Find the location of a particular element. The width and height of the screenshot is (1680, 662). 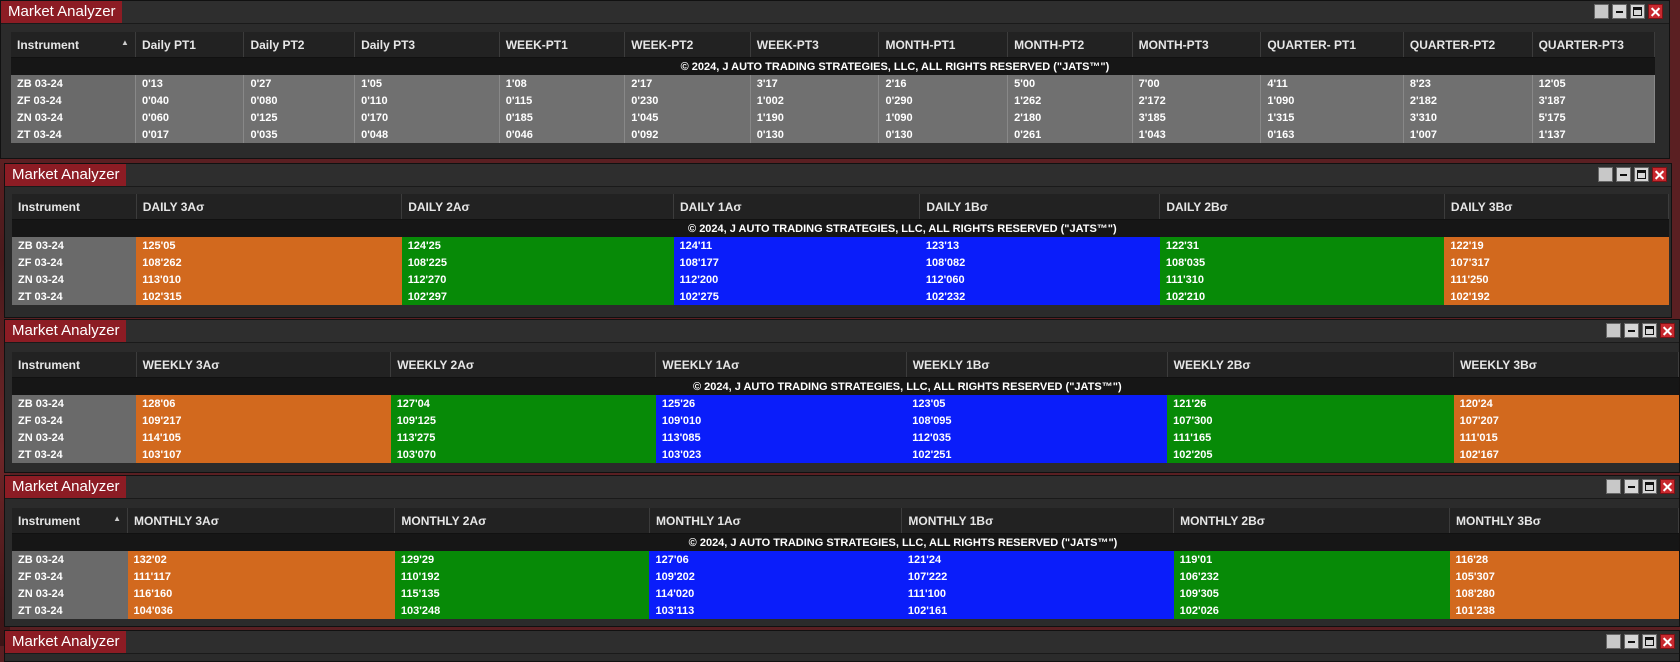

column-header: DAILY 2Bσ is located at coordinates (1302, 207).